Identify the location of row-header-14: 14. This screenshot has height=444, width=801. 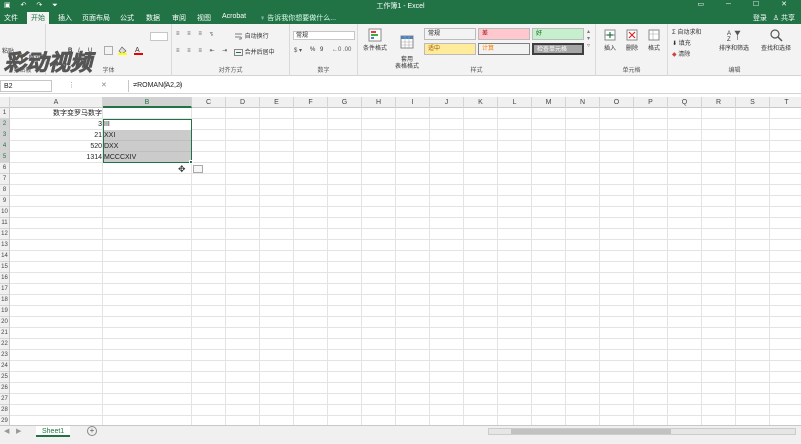
(5, 256).